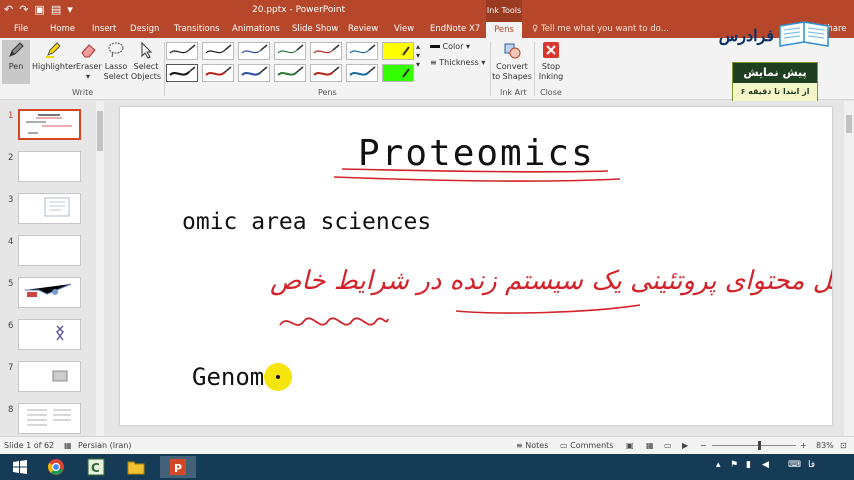 Image resolution: width=854 pixels, height=480 pixels. I want to click on tab-insert: Insert, so click(104, 29).